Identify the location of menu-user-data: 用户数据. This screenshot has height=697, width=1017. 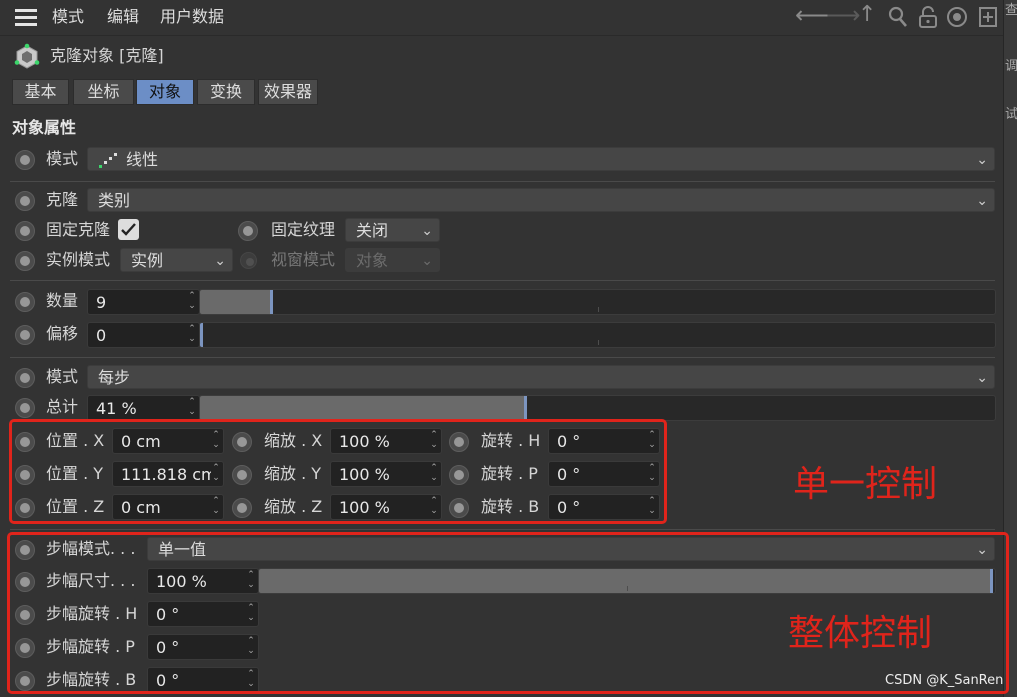
(192, 17).